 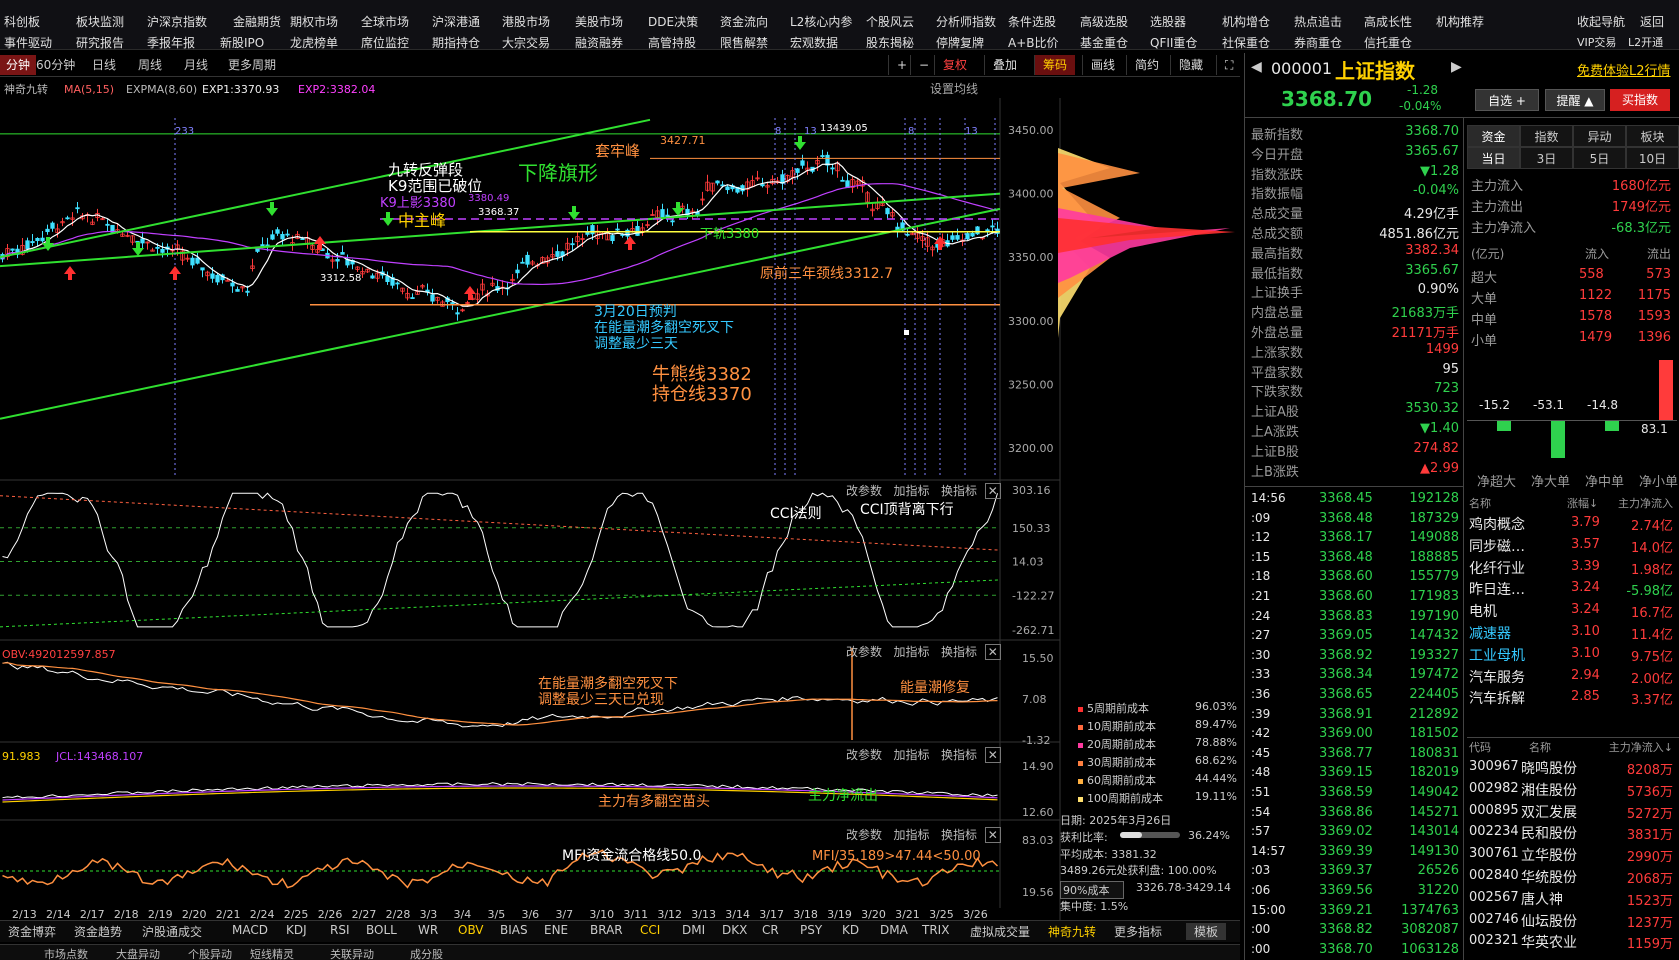 What do you see at coordinates (935, 930) in the screenshot?
I see `indicator-tab: TRIX` at bounding box center [935, 930].